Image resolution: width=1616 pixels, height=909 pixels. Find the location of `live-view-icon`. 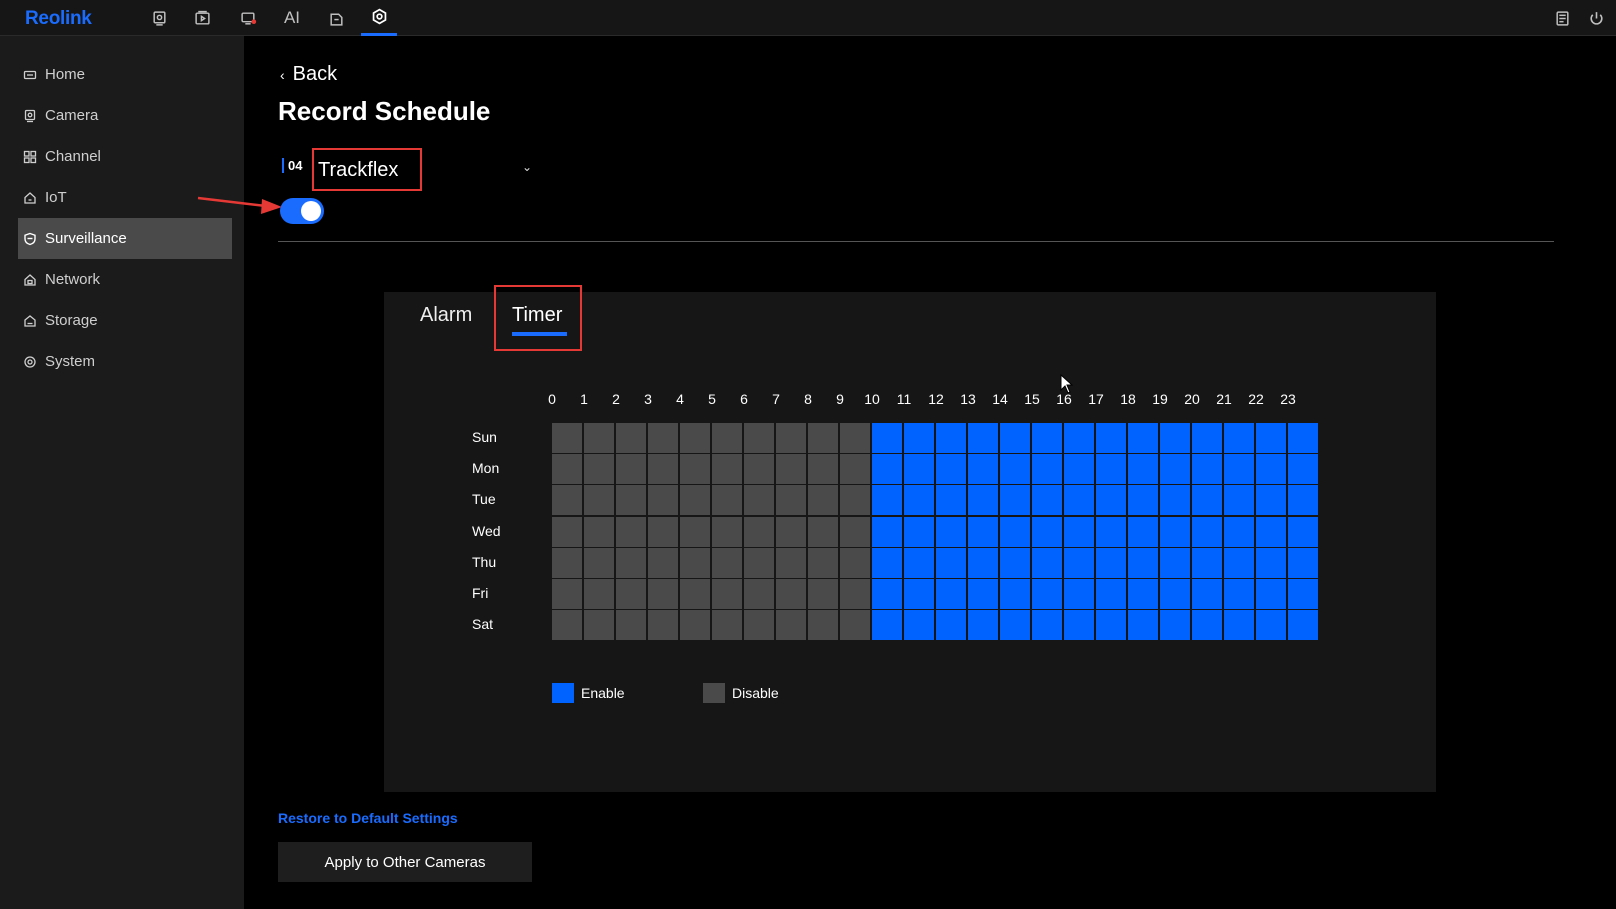

live-view-icon is located at coordinates (159, 18).